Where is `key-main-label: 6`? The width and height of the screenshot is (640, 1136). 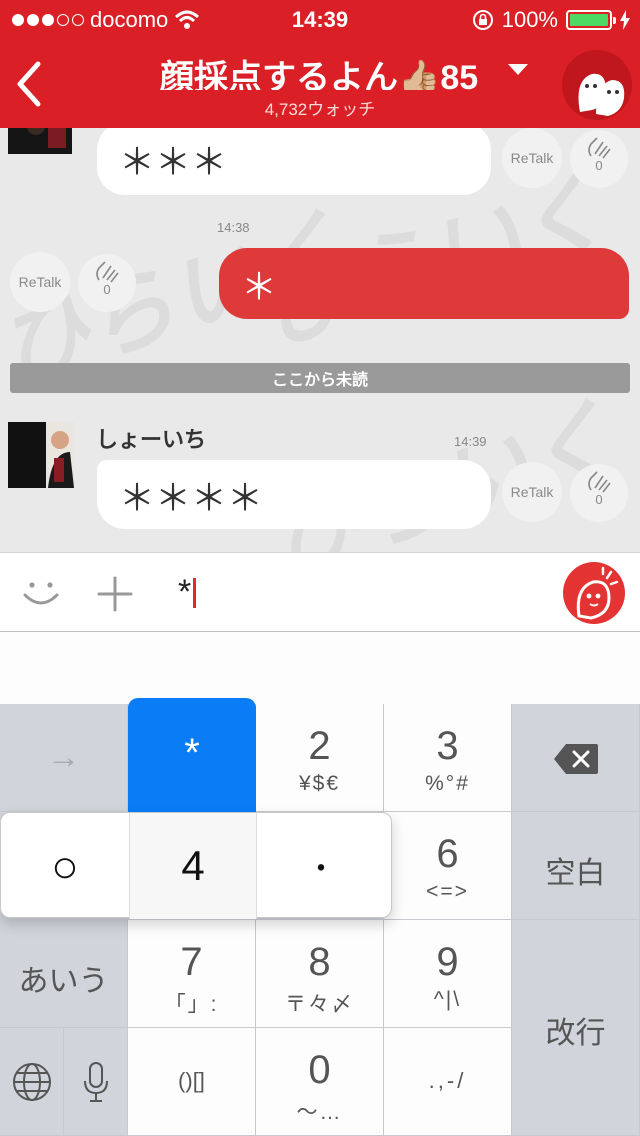 key-main-label: 6 is located at coordinates (447, 854).